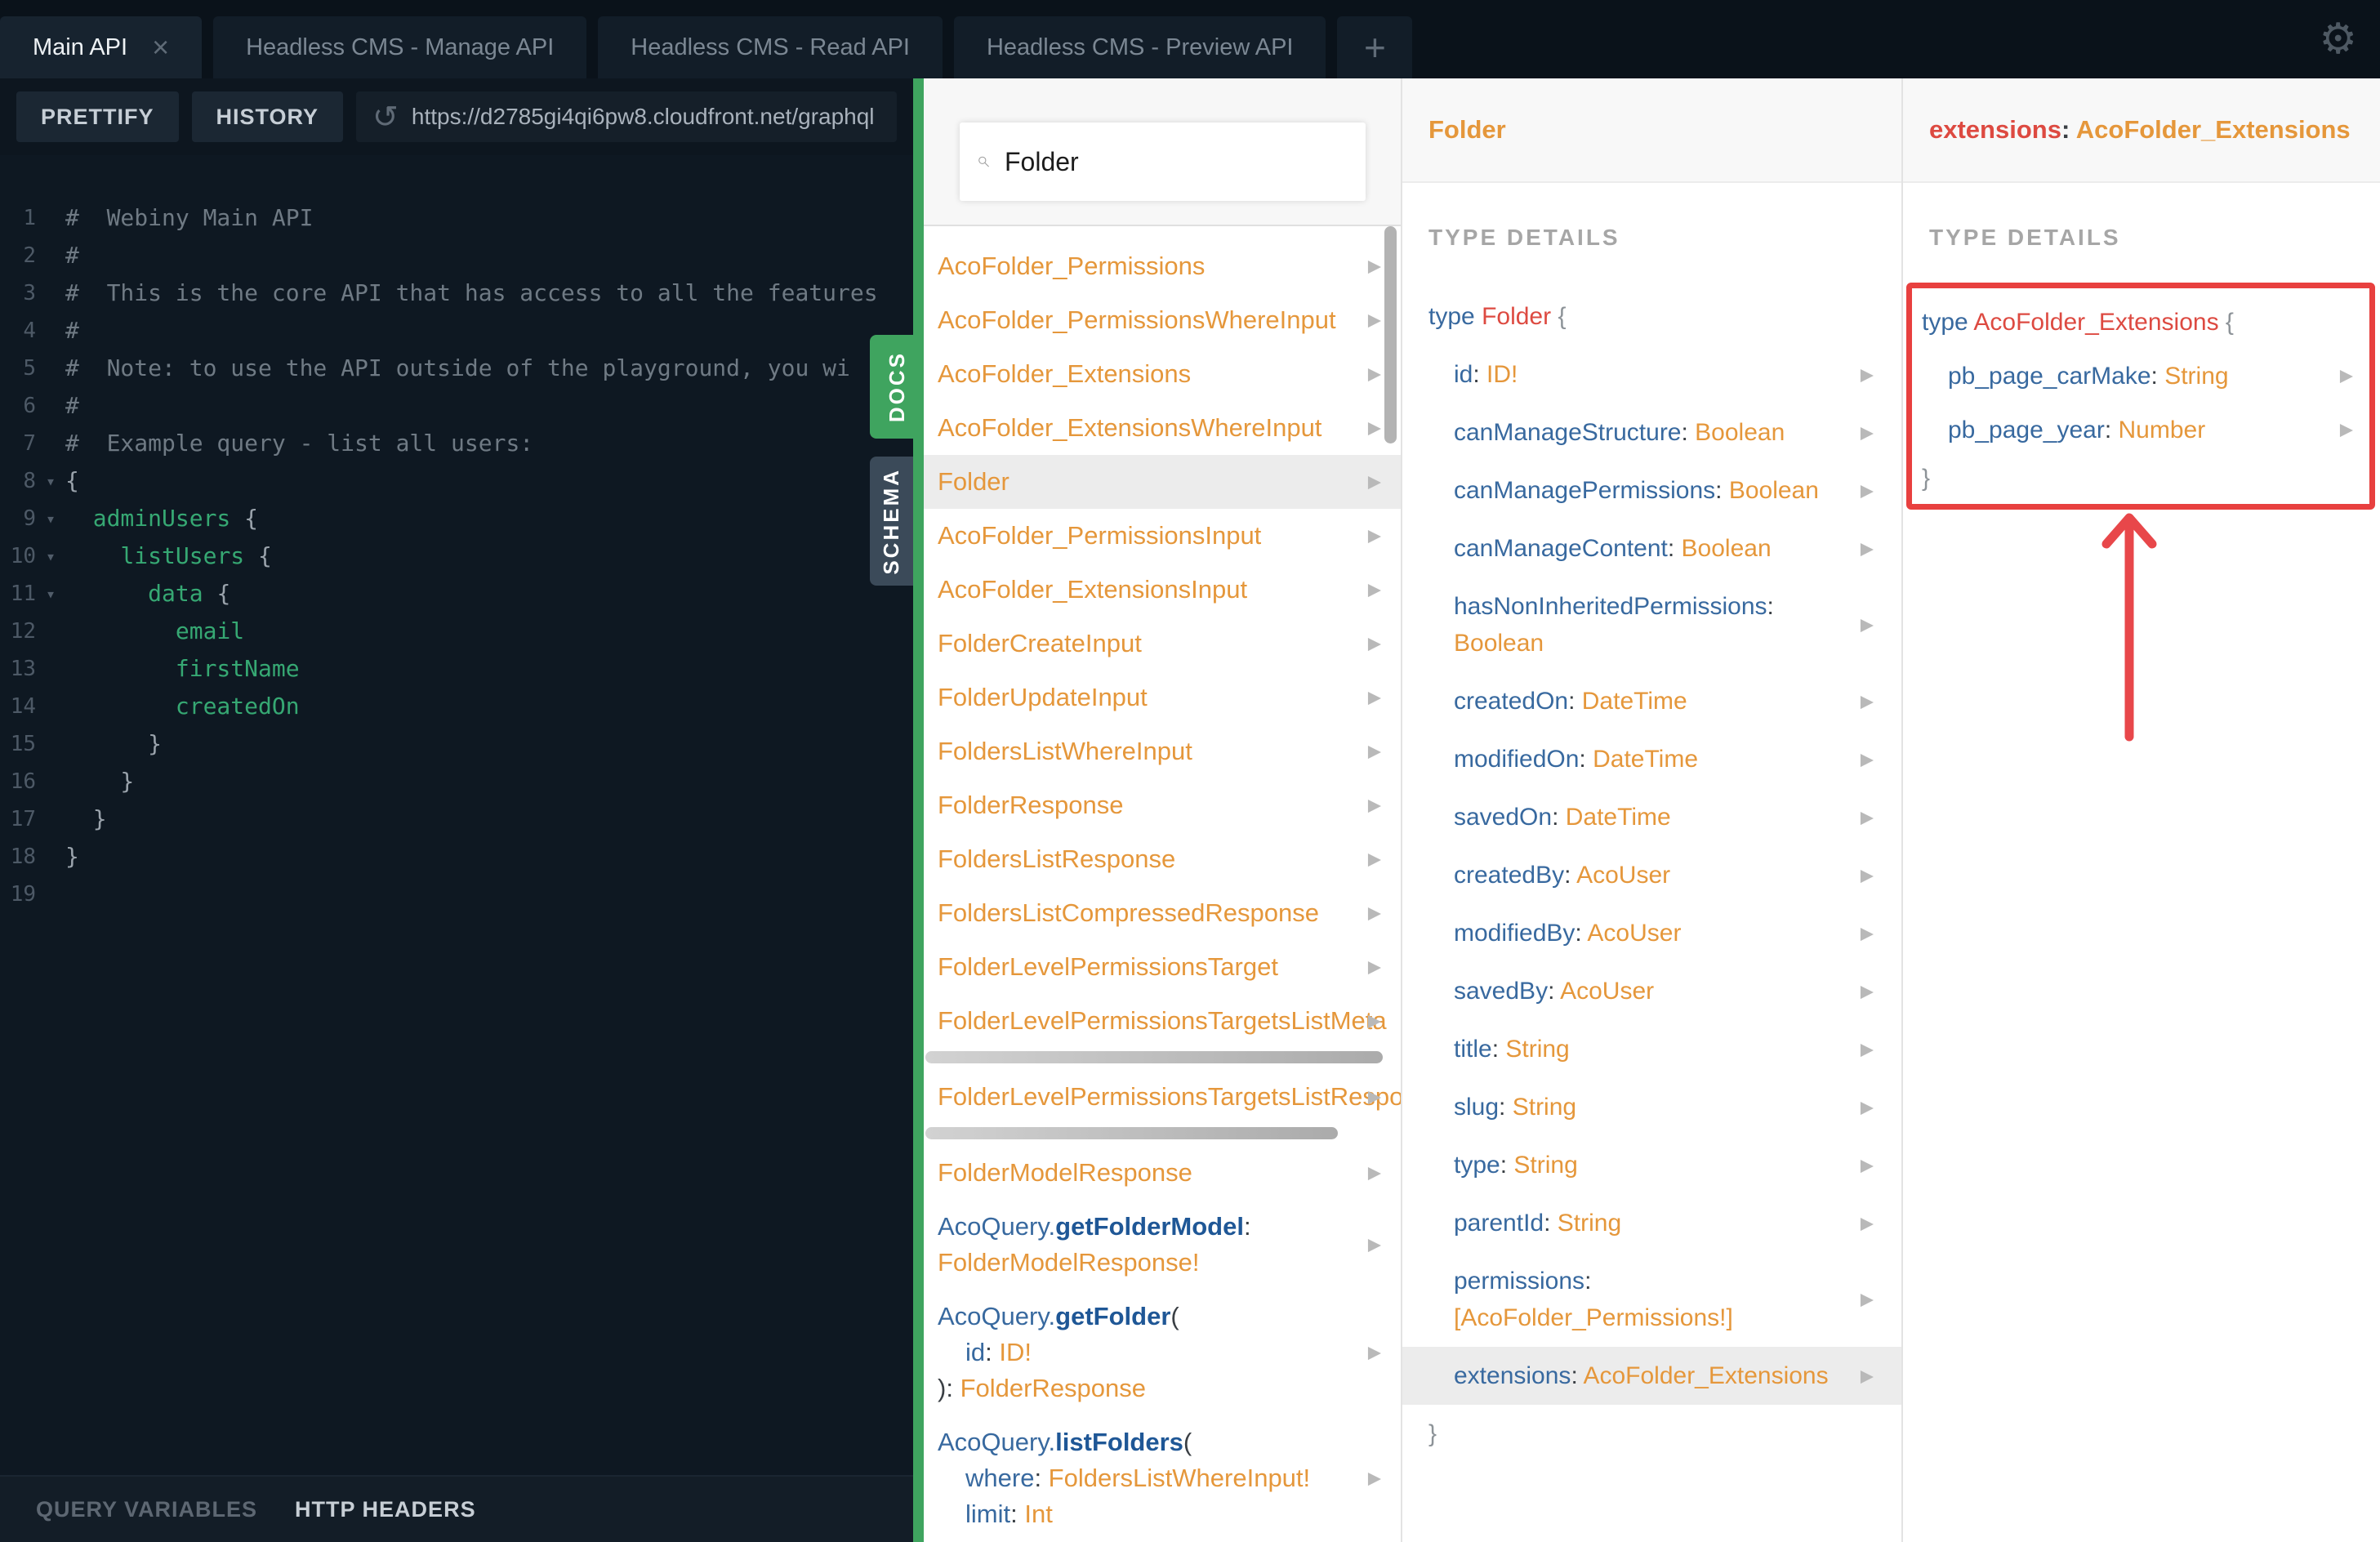 The height and width of the screenshot is (1542, 2380). Describe the element at coordinates (1163, 536) in the screenshot. I see `docs-list-item: AcoFolder_PermissionsInput ▶` at that location.